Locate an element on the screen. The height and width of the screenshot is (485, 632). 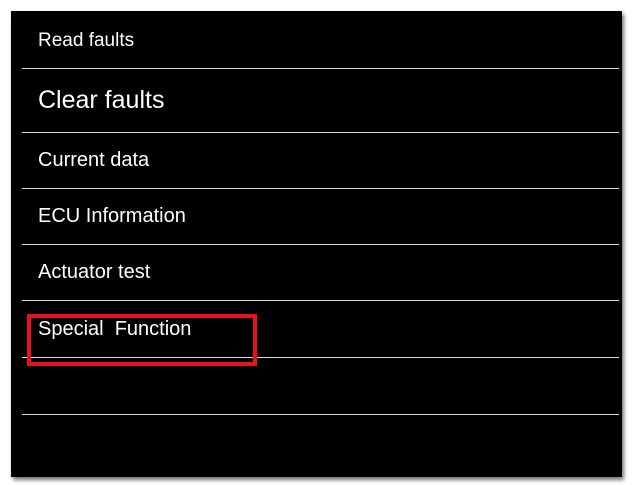
menu-item-ecu-information: ECU Information is located at coordinates (320, 217).